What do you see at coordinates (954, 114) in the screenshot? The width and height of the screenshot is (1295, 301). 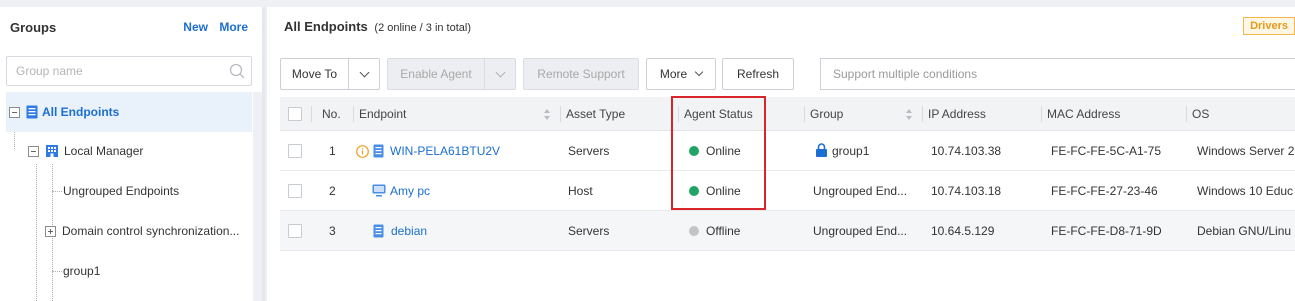 I see `column-header-ip: IP Address` at bounding box center [954, 114].